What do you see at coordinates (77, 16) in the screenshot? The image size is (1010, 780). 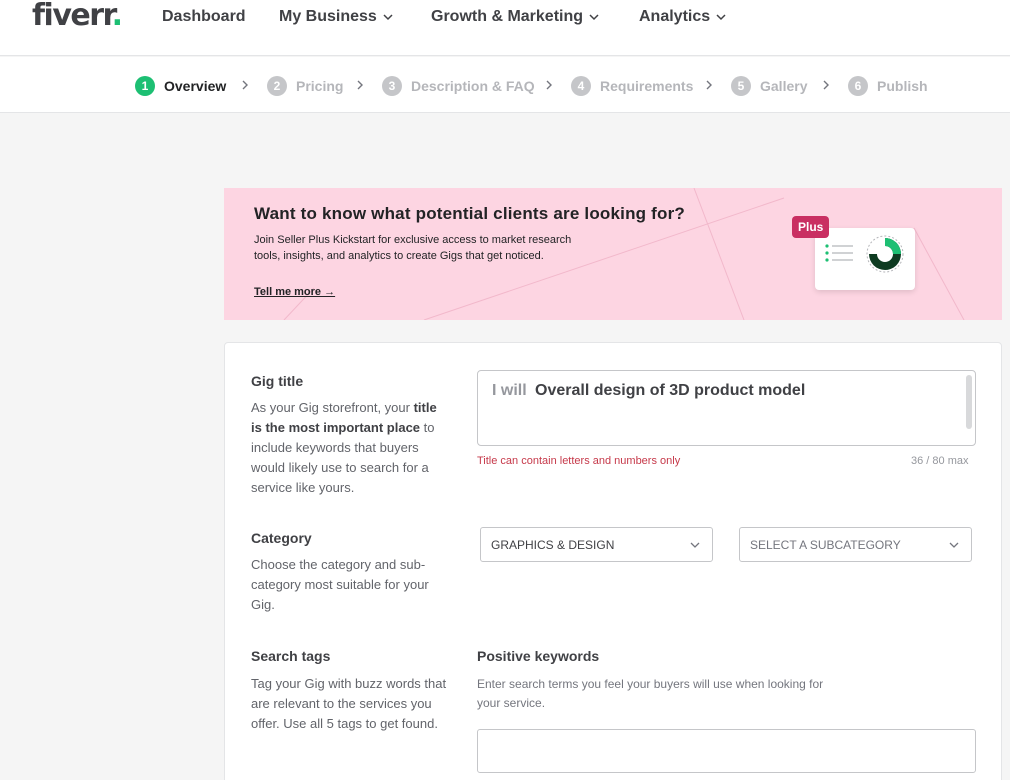 I see `fiverr-logo: fiverr.` at bounding box center [77, 16].